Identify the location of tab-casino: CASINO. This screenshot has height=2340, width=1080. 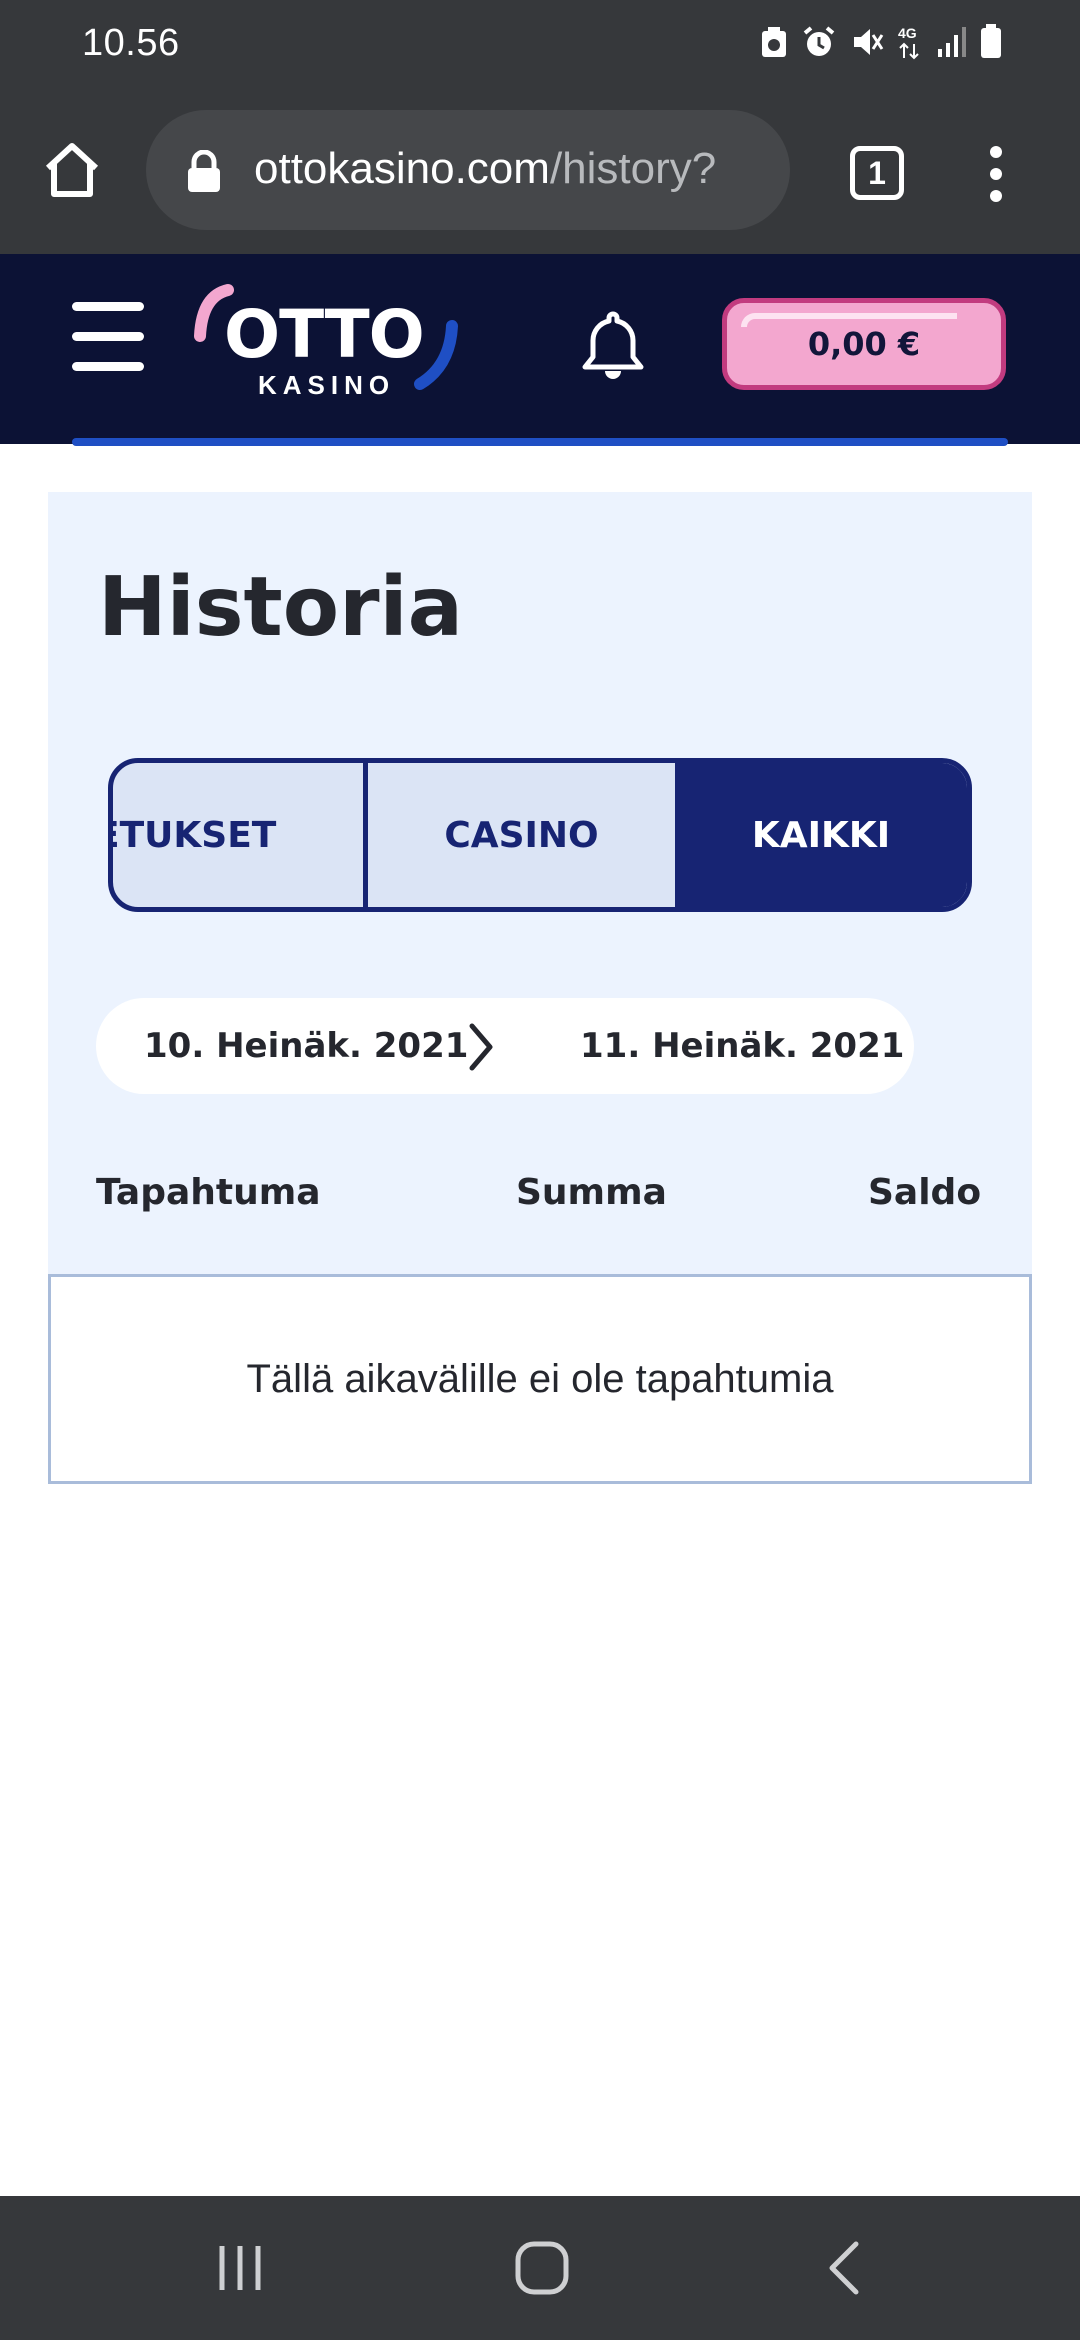
(521, 835).